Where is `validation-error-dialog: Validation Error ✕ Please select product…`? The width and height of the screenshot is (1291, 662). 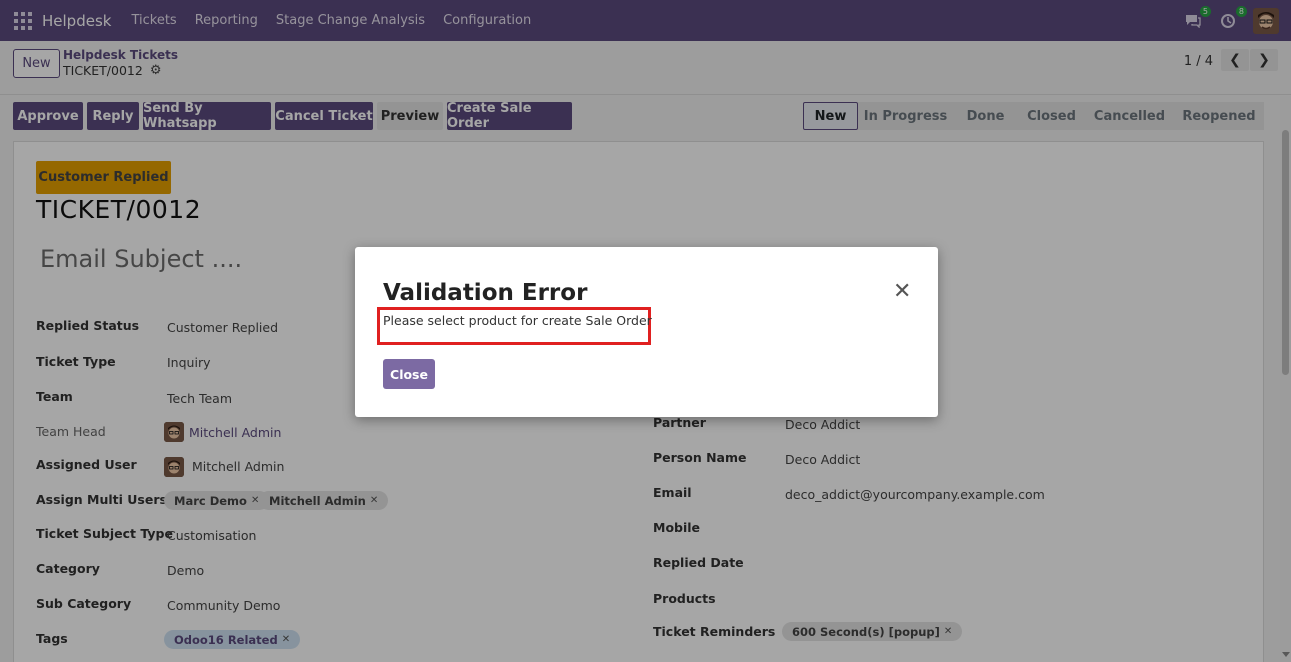 validation-error-dialog: Validation Error ✕ Please select product… is located at coordinates (646, 332).